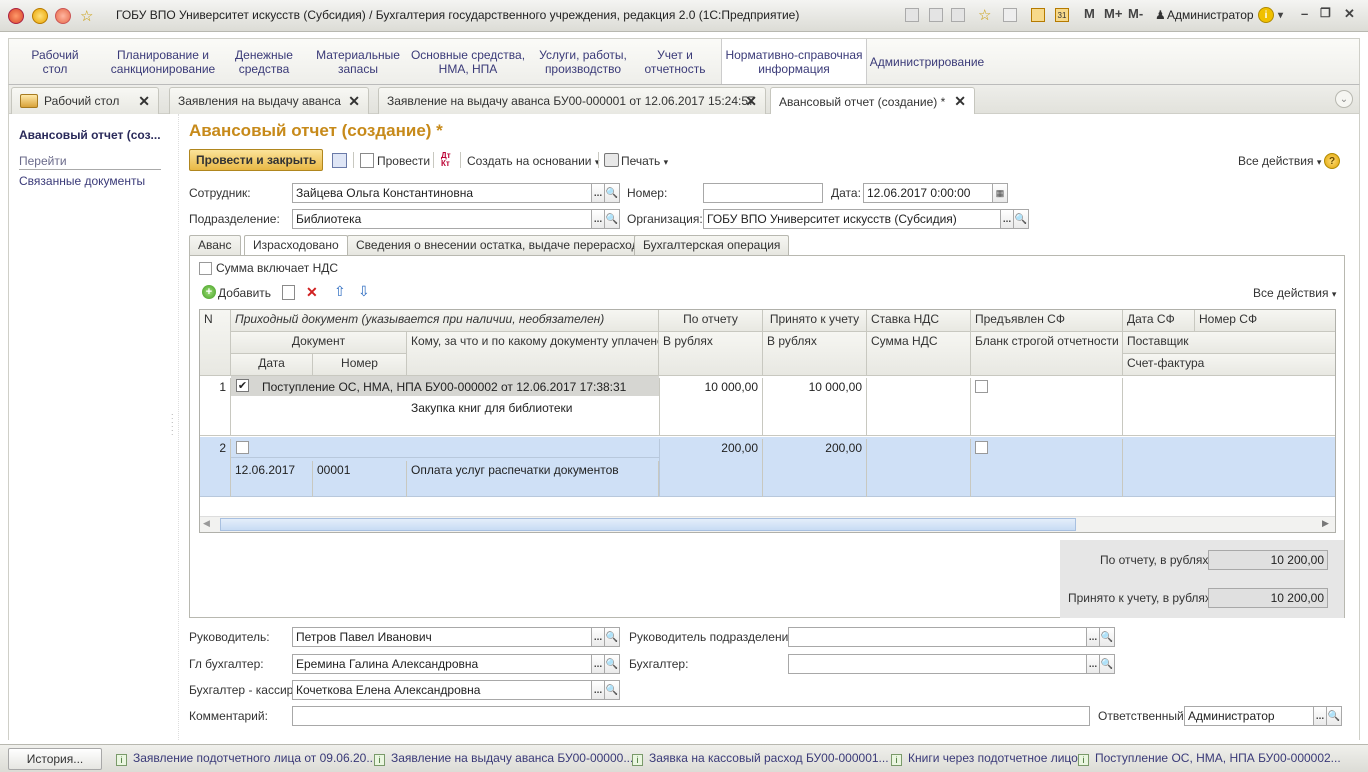 The image size is (1368, 772). What do you see at coordinates (936, 15) in the screenshot?
I see `print-icon` at bounding box center [936, 15].